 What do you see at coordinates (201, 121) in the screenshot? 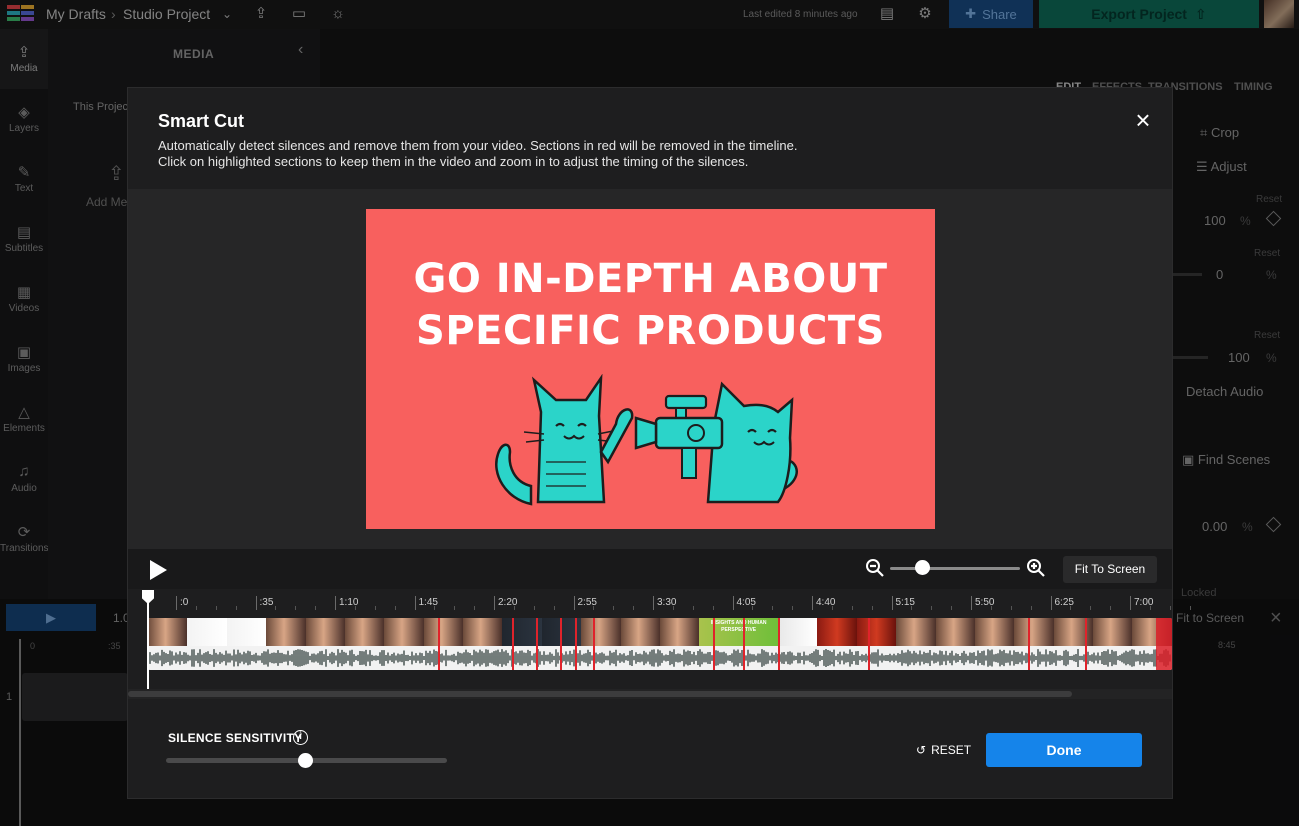
I see `modal-title: Smart Cut` at bounding box center [201, 121].